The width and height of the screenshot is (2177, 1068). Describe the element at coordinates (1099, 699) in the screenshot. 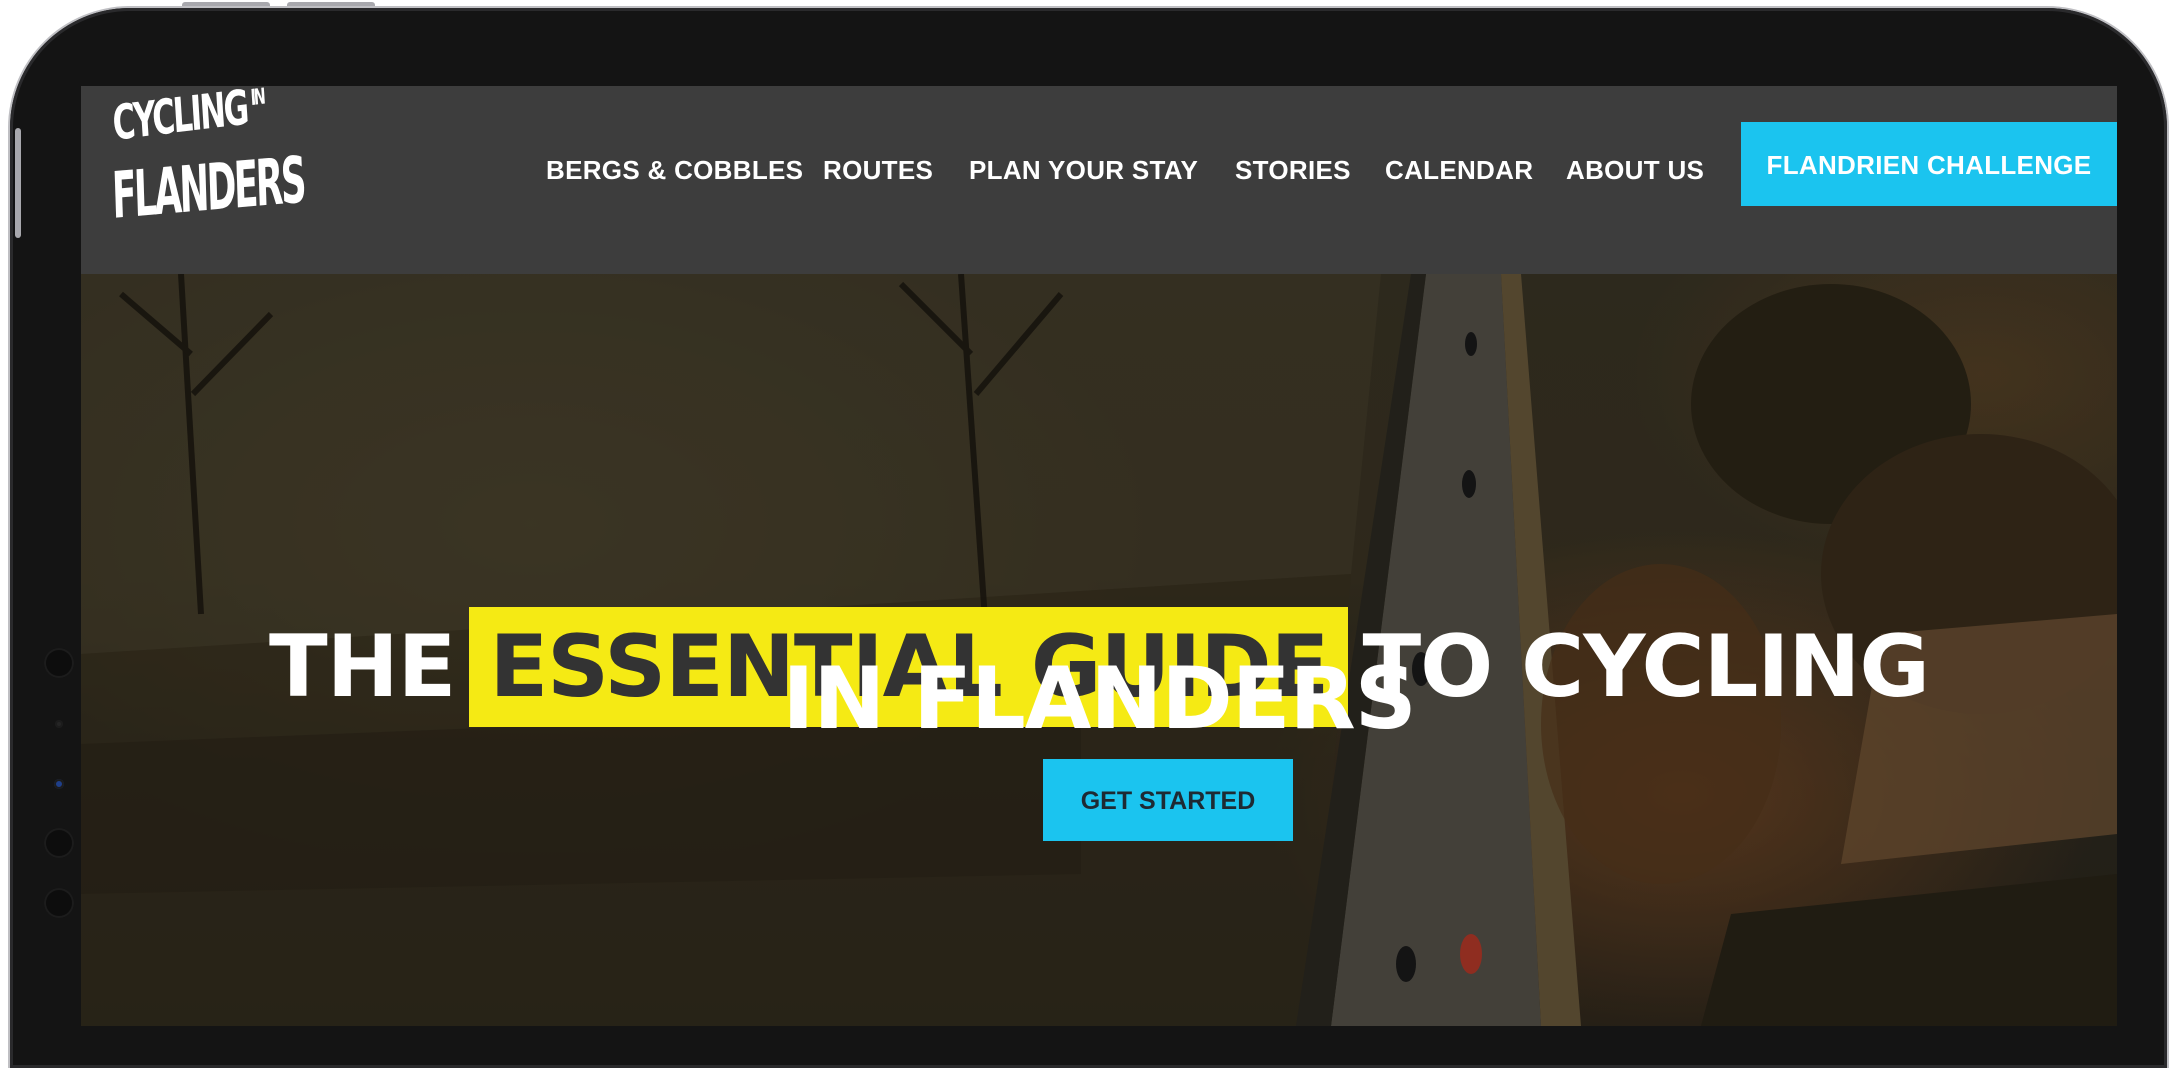

I see `hero-headline-line-2: IN FLANDERS` at that location.